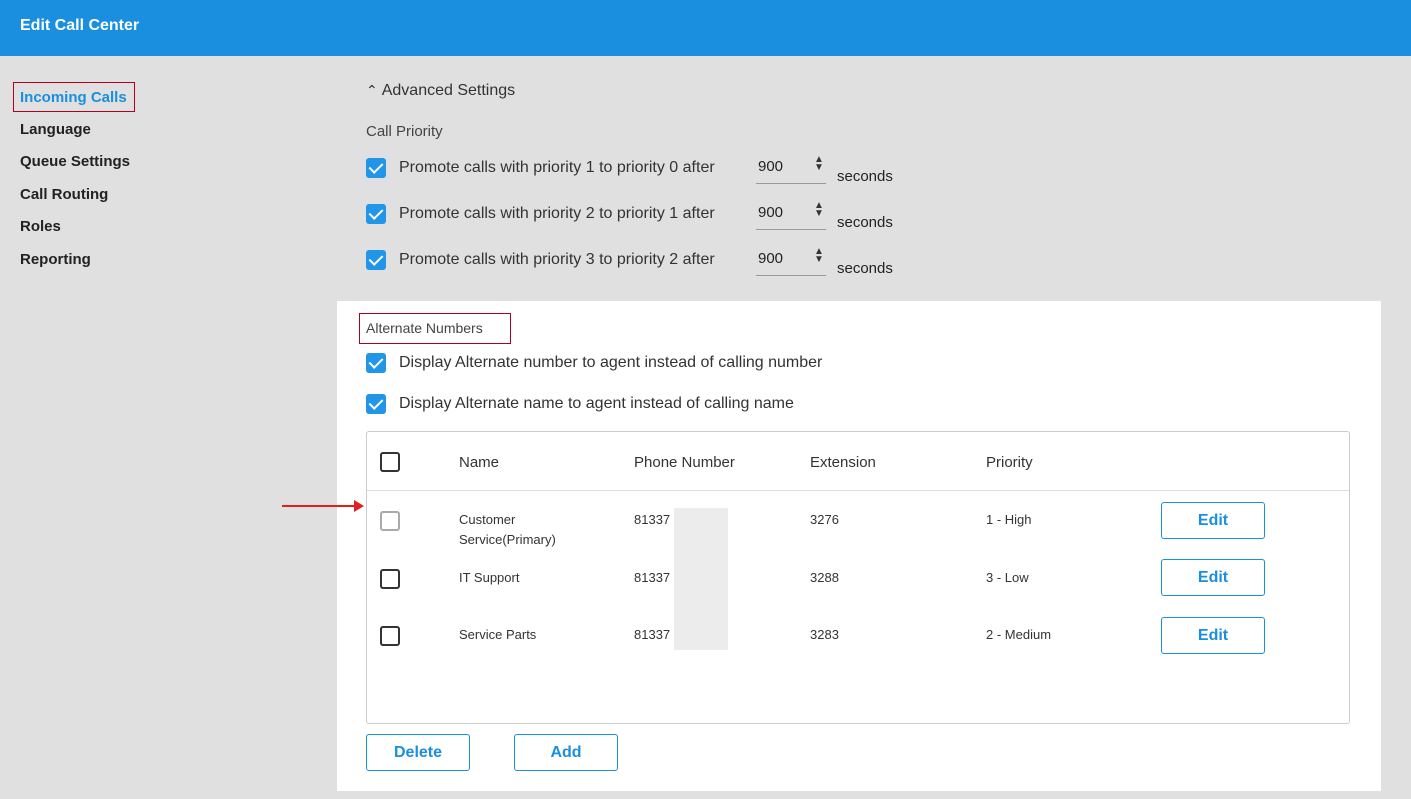 The image size is (1411, 799). Describe the element at coordinates (791, 215) in the screenshot. I see `priority-2-seconds-input: 900 ▲ ▼` at that location.